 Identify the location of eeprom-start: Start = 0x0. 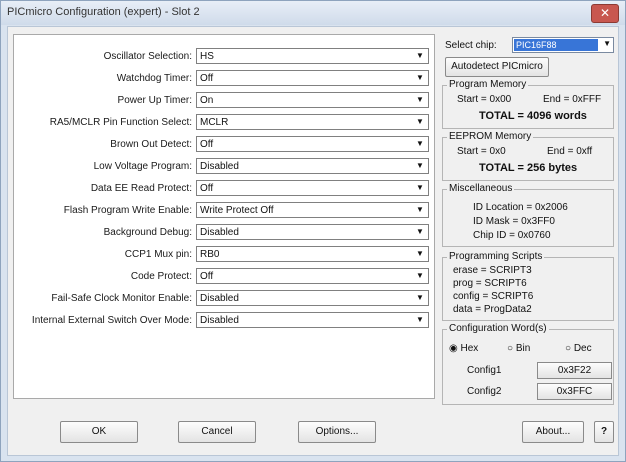
(481, 151).